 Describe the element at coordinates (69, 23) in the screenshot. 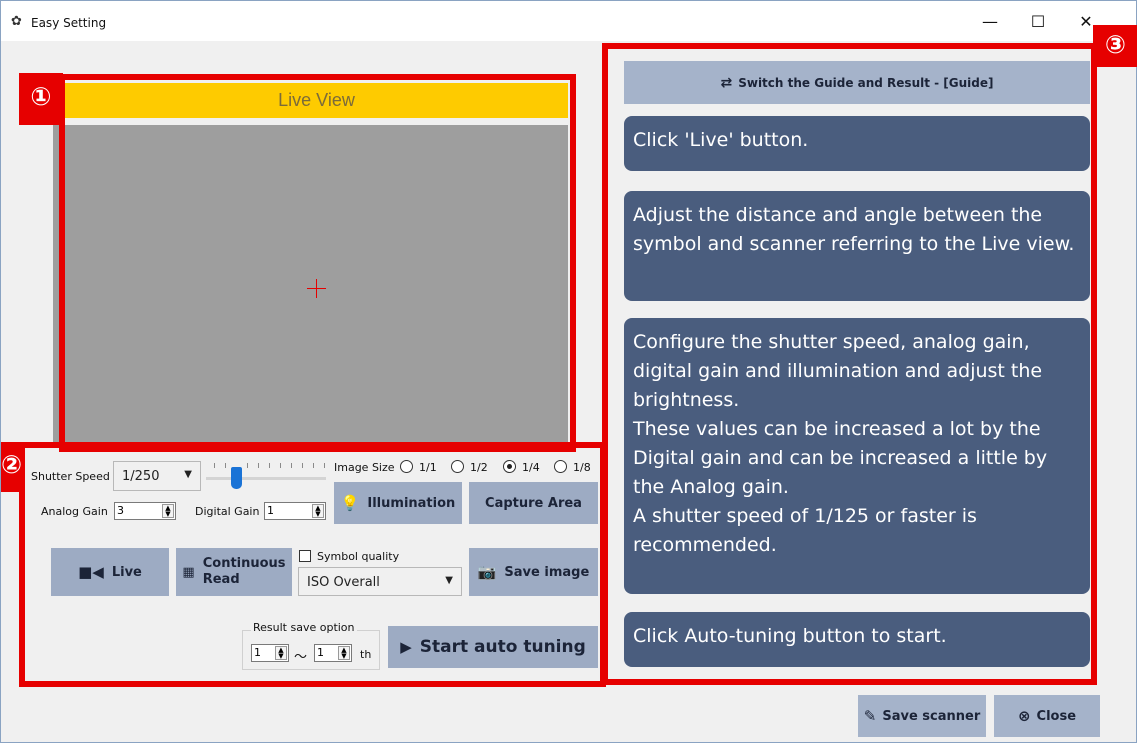

I see `window-title: Easy Setting` at that location.